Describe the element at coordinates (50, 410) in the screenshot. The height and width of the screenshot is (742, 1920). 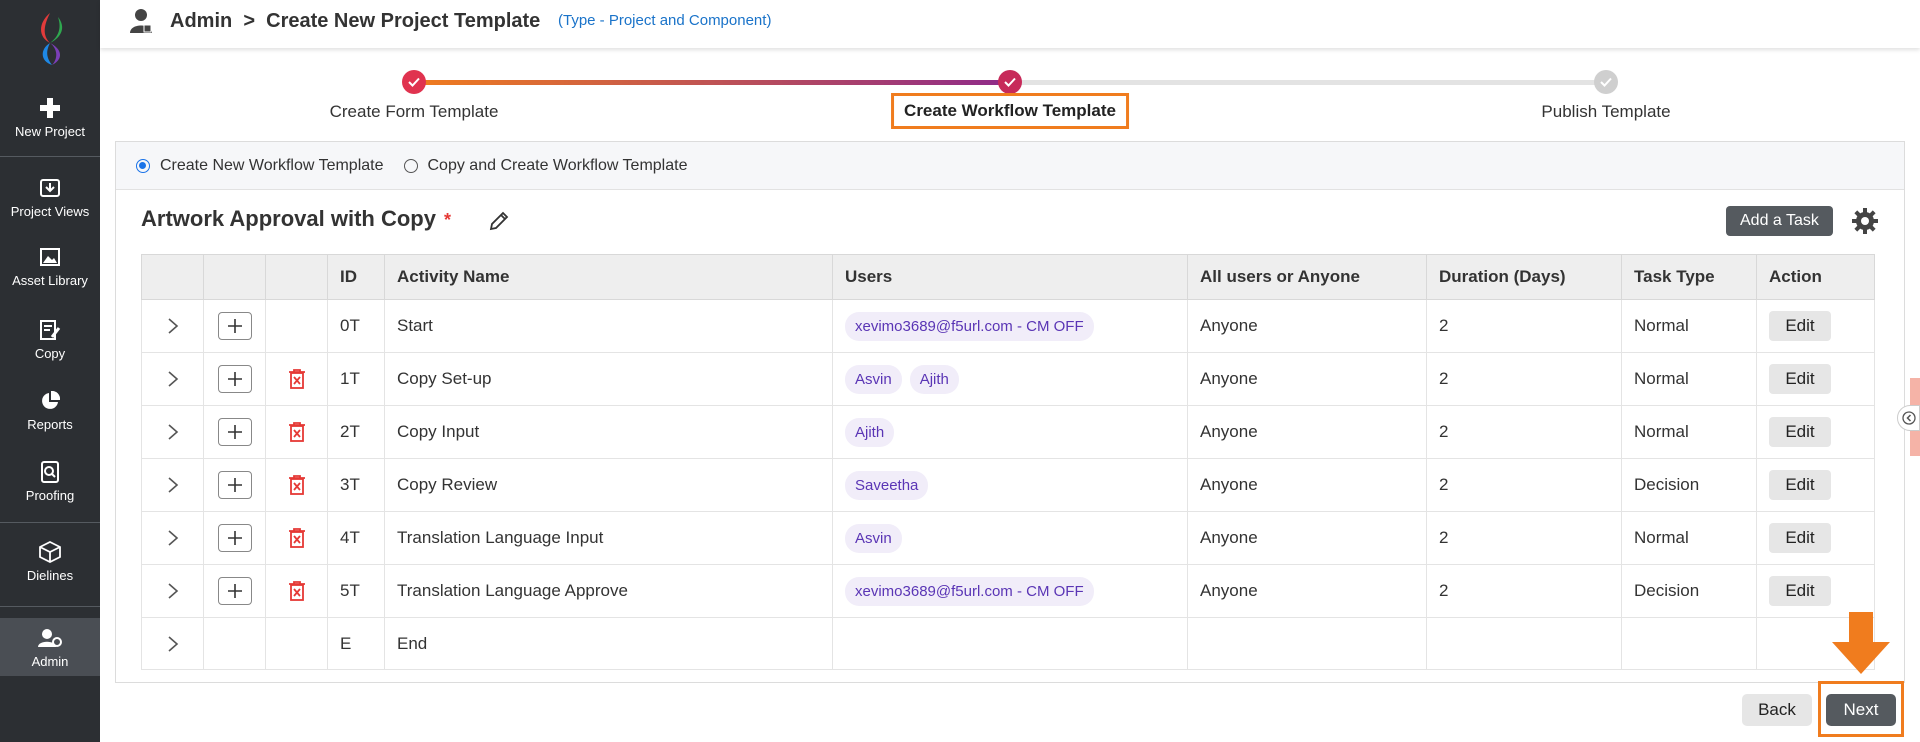
I see `nav-reports: Reports` at that location.